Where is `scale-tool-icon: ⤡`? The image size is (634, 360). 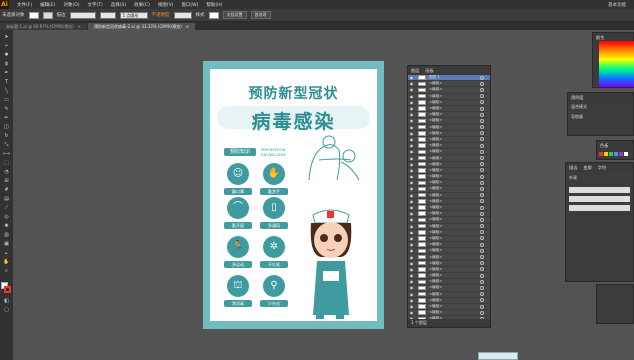
scale-tool-icon: ⤡ is located at coordinates (6, 145).